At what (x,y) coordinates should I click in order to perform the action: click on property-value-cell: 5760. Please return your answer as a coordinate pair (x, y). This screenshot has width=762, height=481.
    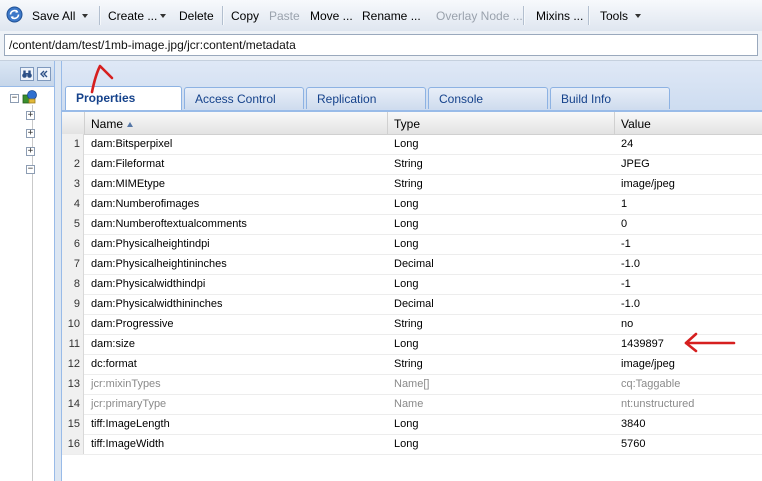
    Looking at the image, I should click on (688, 444).